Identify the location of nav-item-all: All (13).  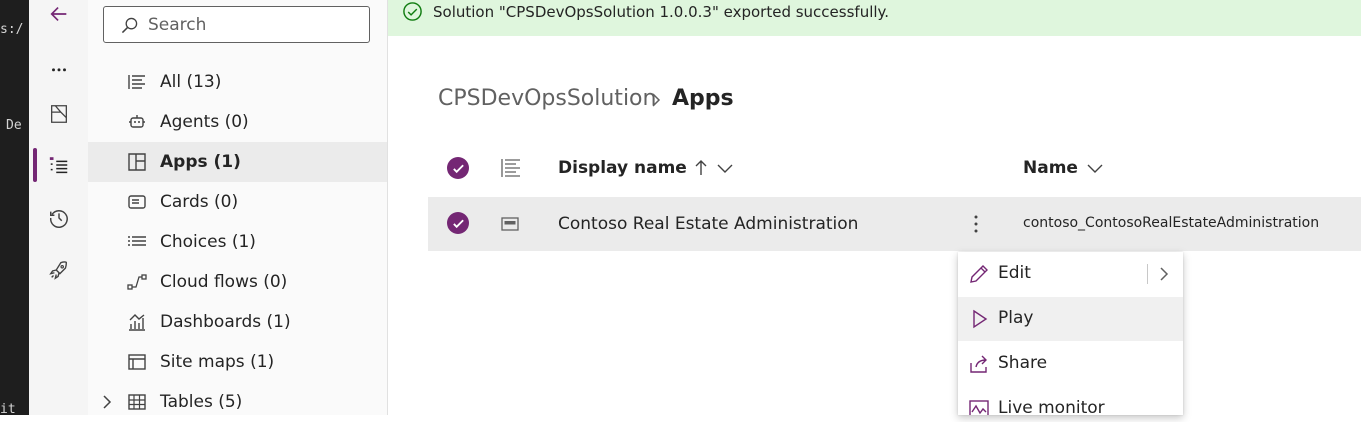
(237, 82).